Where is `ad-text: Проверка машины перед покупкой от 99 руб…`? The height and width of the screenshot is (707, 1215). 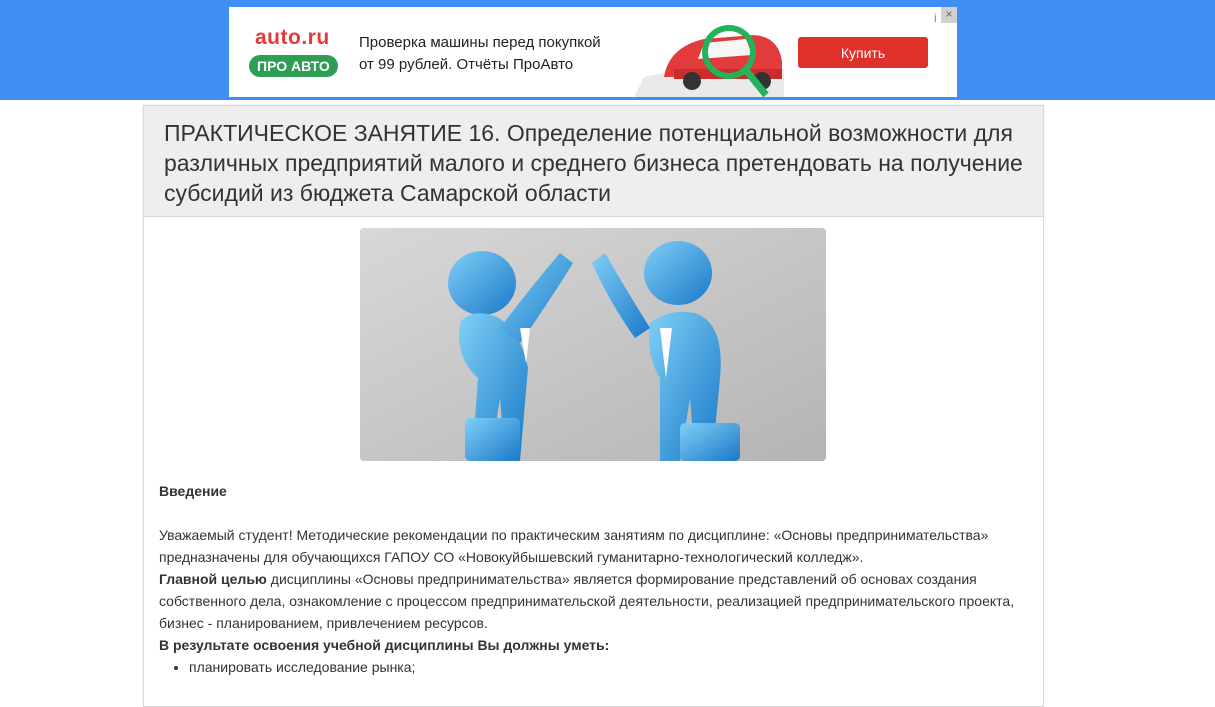 ad-text: Проверка машины перед покупкой от 99 руб… is located at coordinates (504, 54).